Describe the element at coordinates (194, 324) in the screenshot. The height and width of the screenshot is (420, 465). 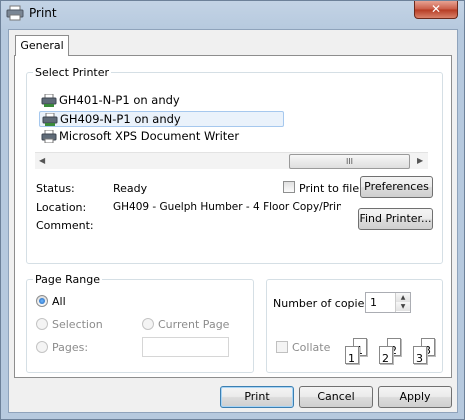
I see `current-page-label: Current Page` at that location.